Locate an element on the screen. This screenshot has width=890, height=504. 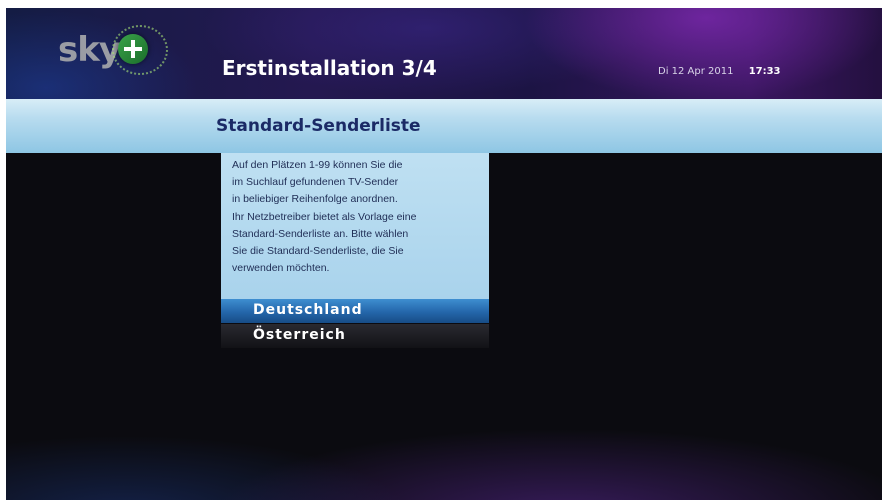
info-line: Auf den Plätzen 1-99 können Sie die is located at coordinates (317, 165).